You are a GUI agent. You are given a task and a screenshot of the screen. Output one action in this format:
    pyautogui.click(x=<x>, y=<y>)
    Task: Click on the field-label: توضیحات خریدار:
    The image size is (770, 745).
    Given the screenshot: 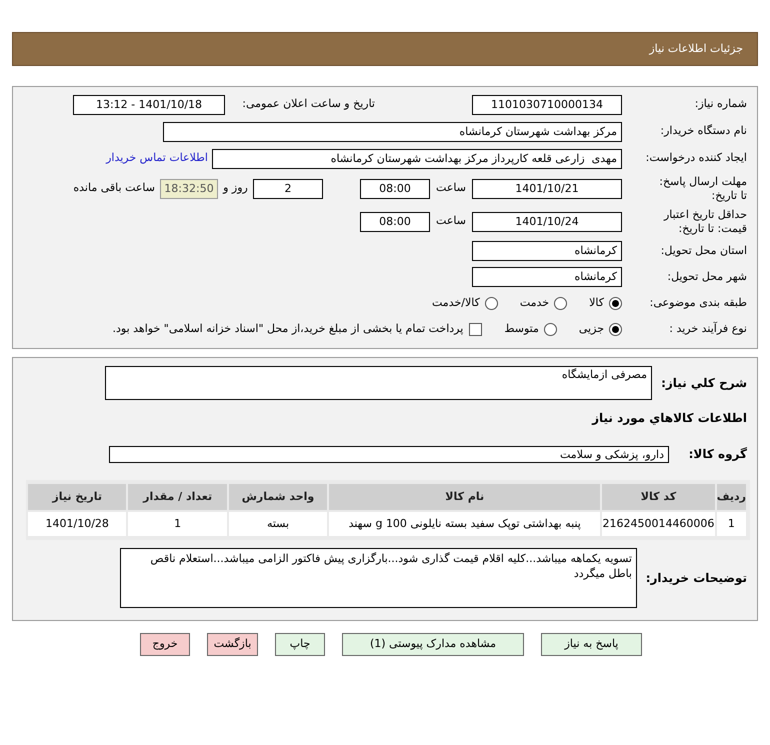 What is the action you would take?
    pyautogui.click(x=695, y=578)
    